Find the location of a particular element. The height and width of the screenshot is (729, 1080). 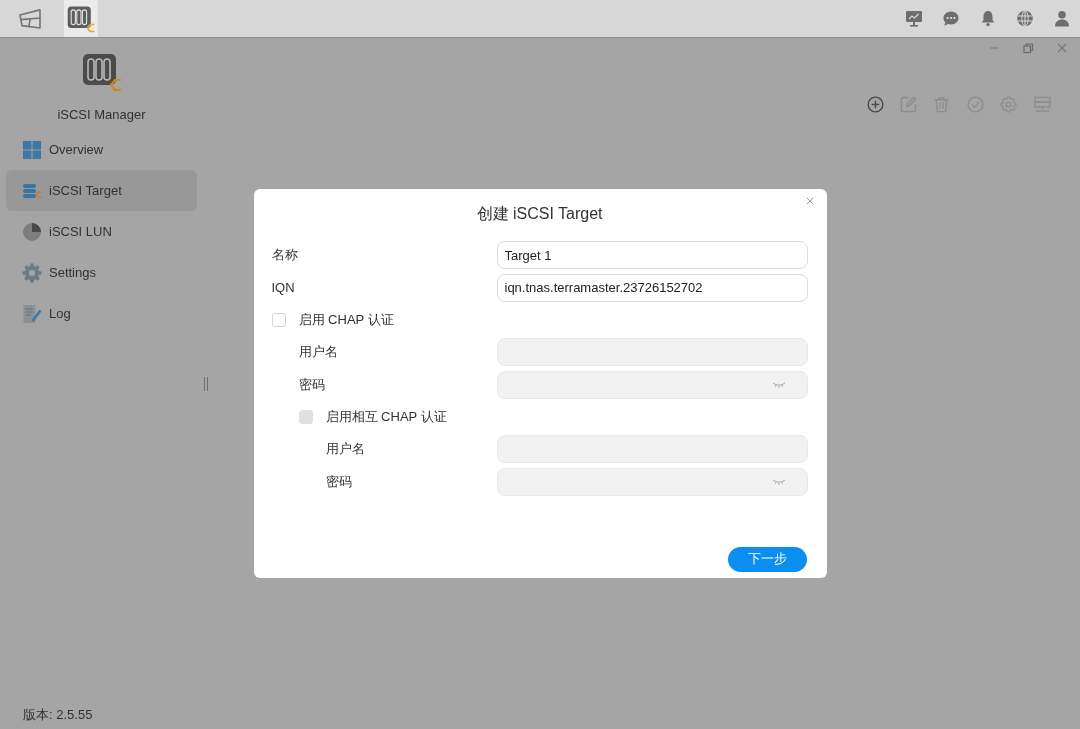

restore-icon is located at coordinates (1028, 48).